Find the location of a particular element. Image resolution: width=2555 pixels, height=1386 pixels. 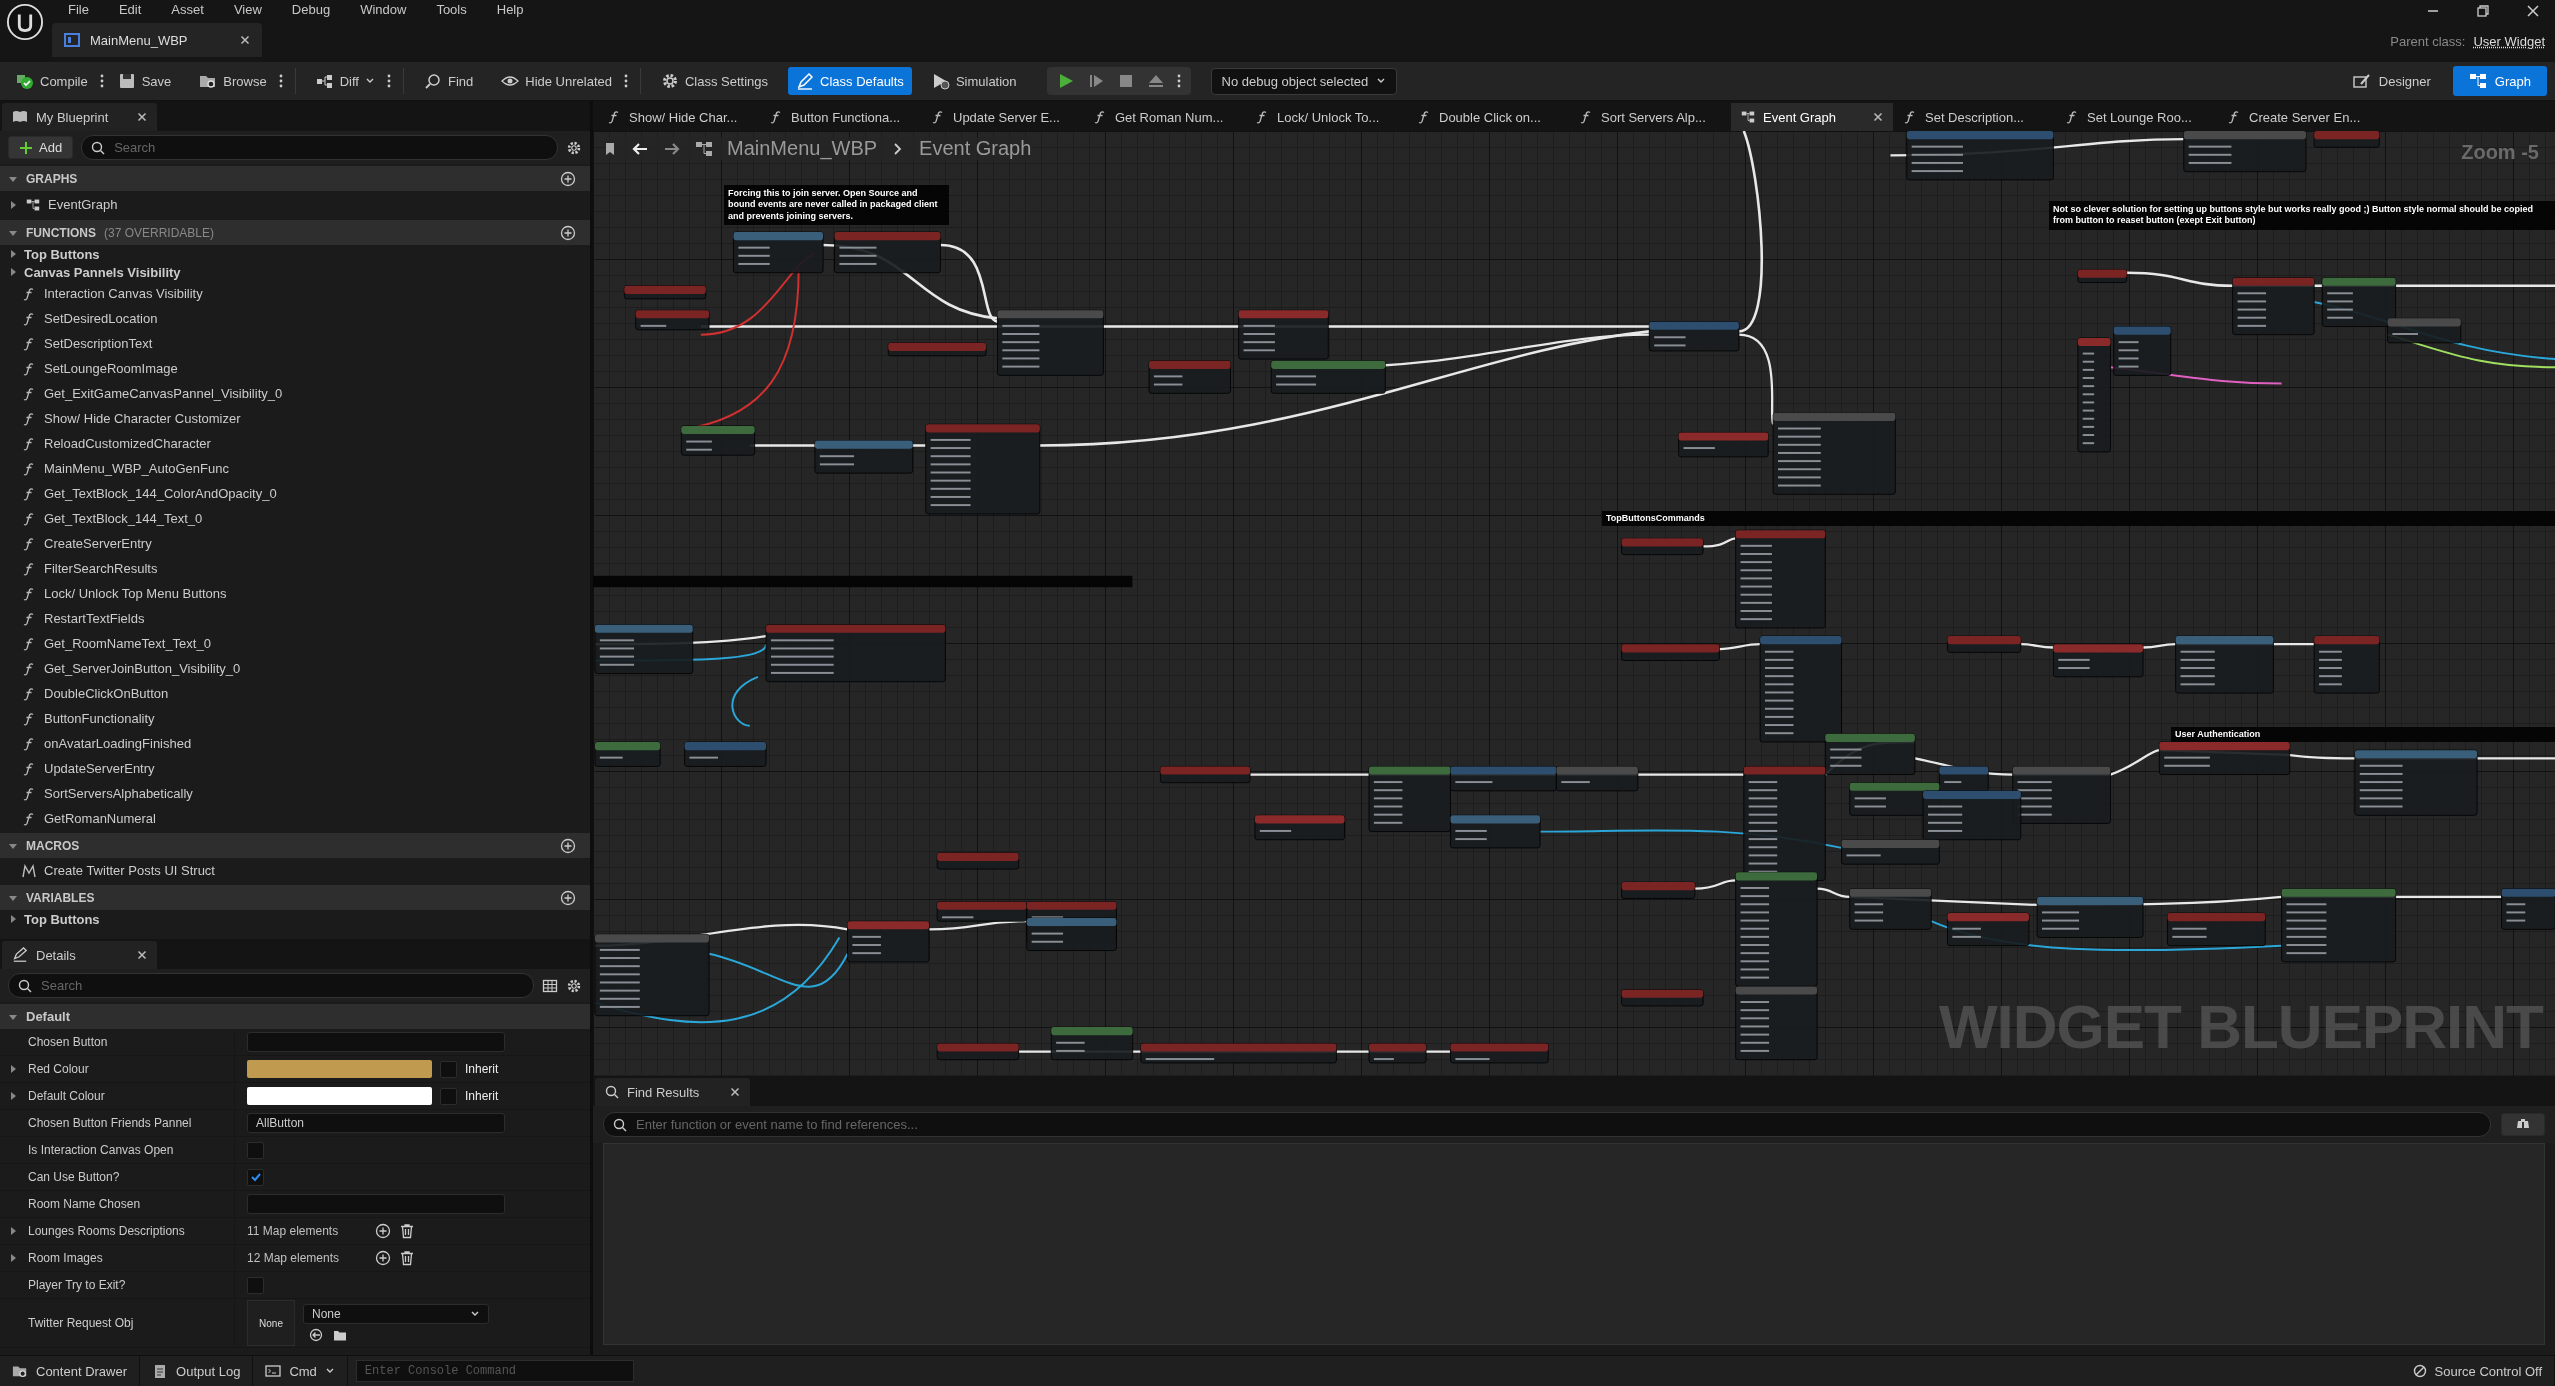

blueprint-list-item: CreateServerEntry is located at coordinates (295, 543).